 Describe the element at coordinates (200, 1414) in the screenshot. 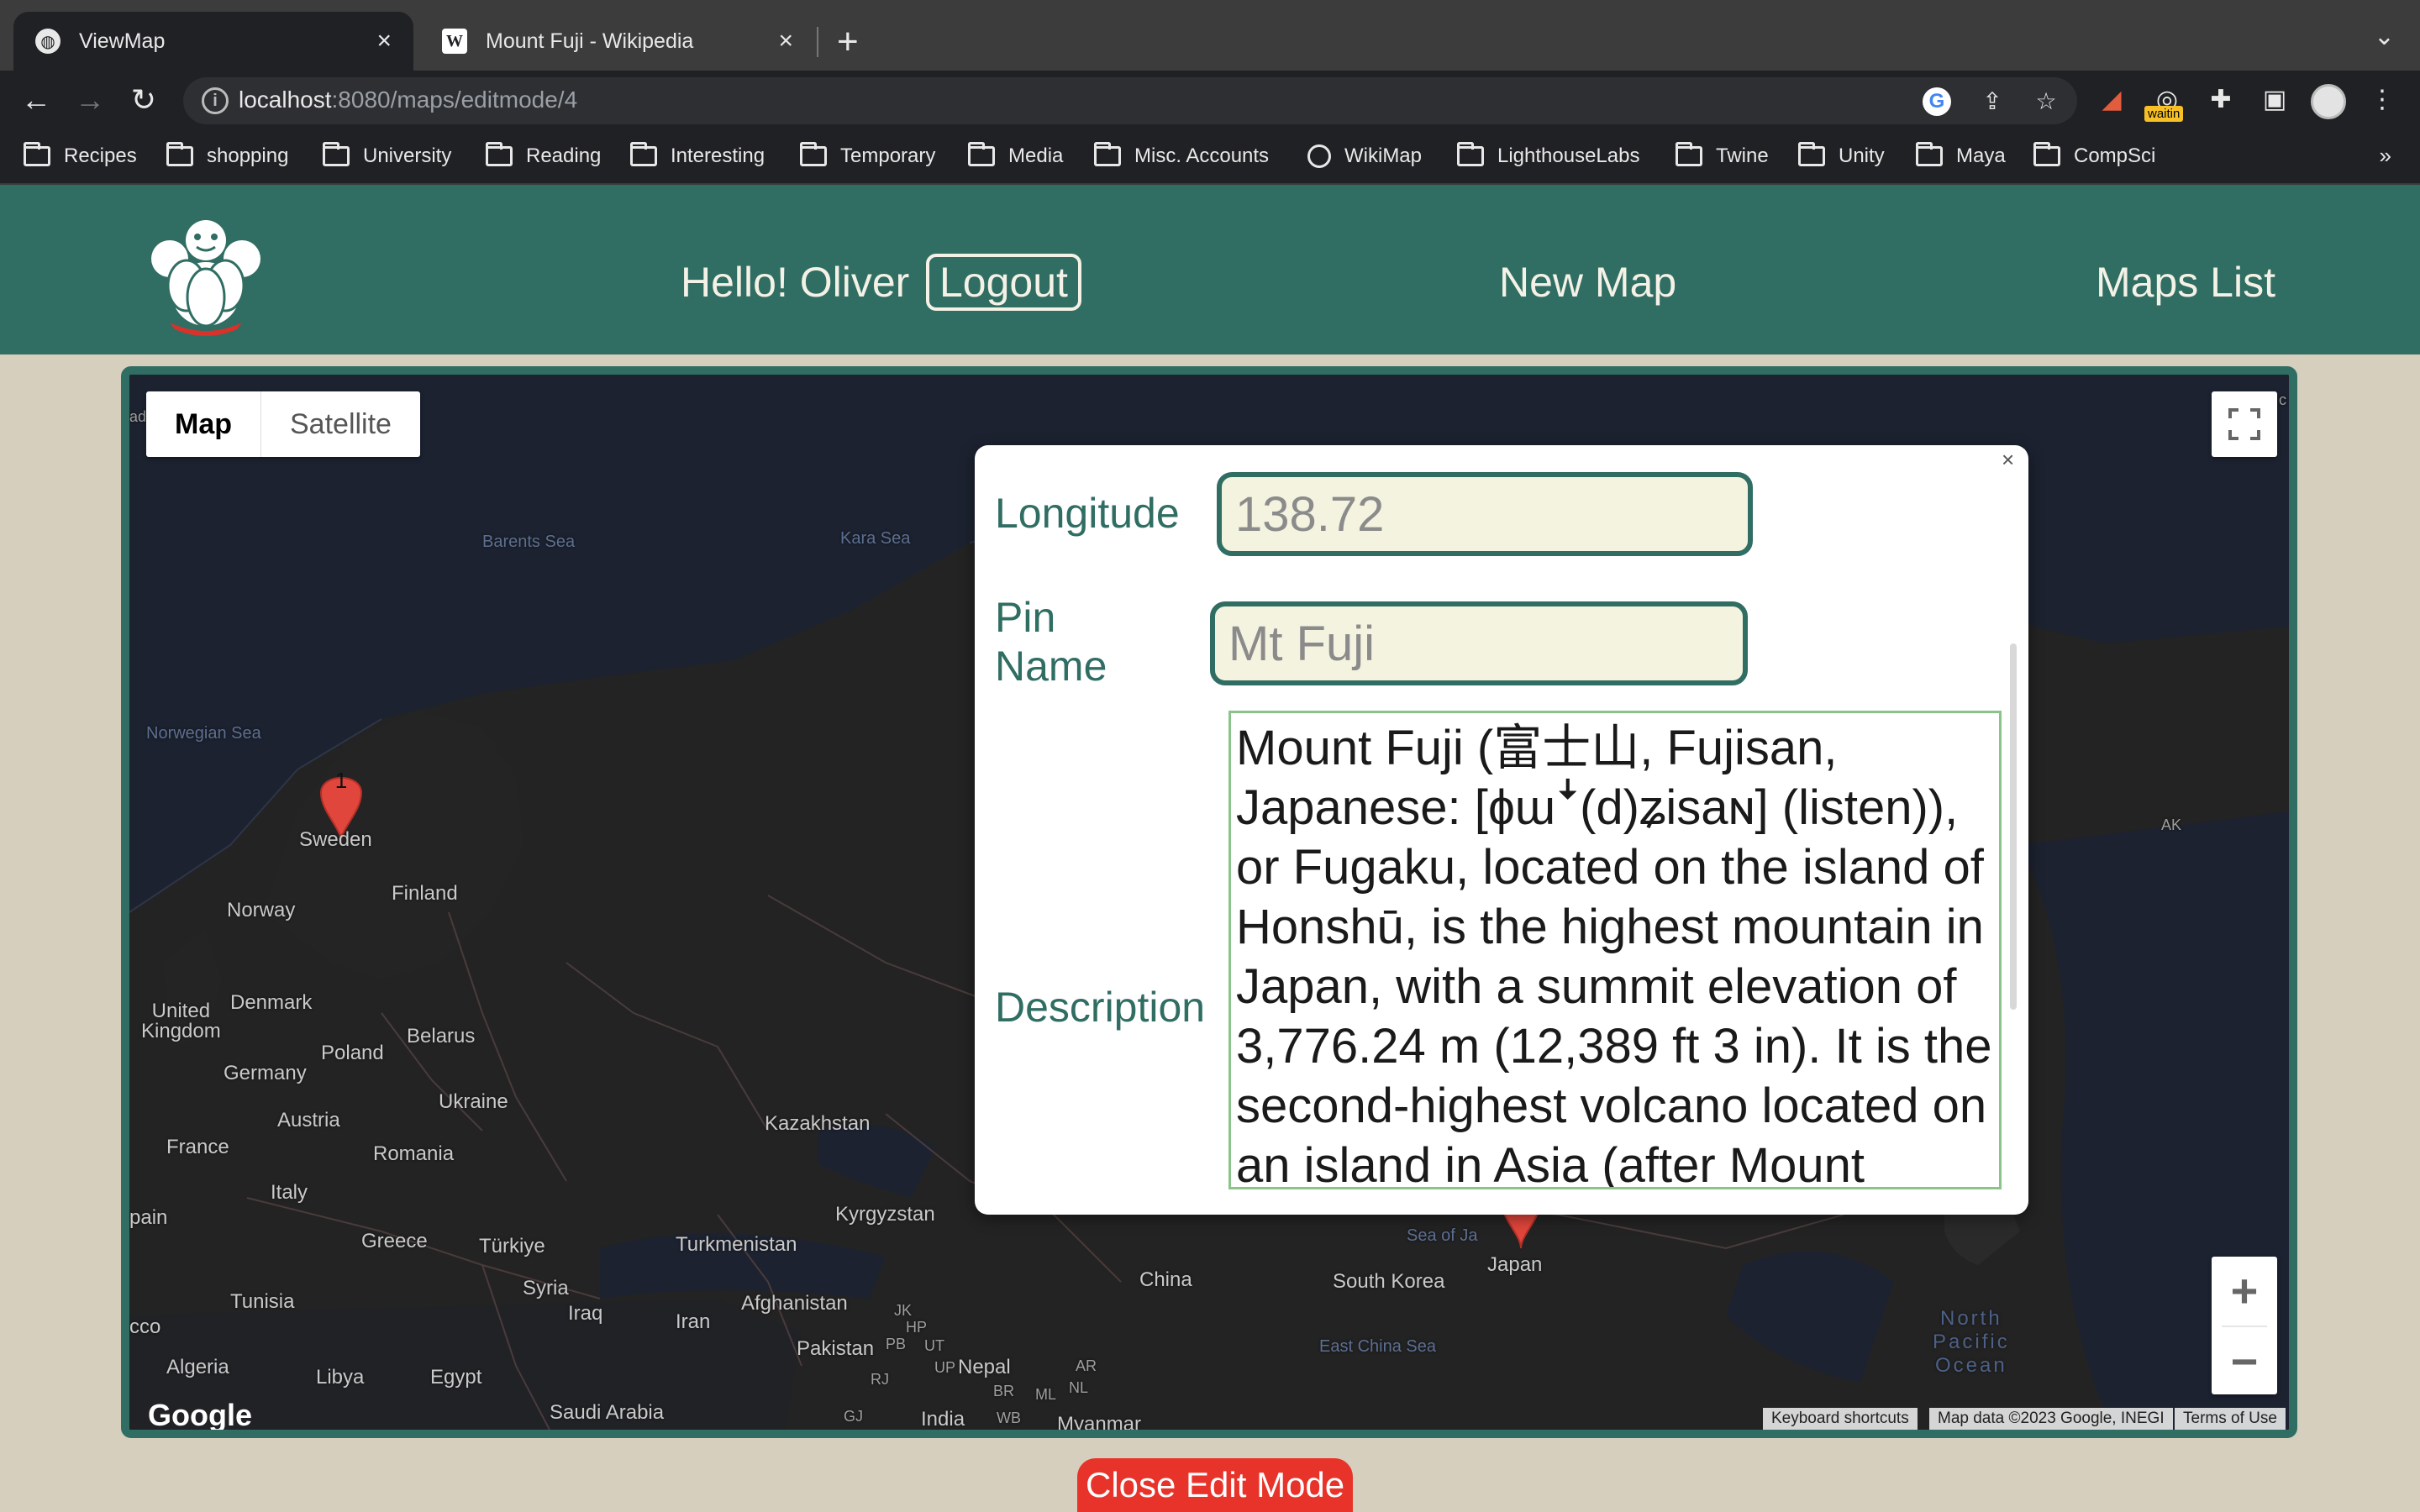

I see `google-logo: Google` at that location.